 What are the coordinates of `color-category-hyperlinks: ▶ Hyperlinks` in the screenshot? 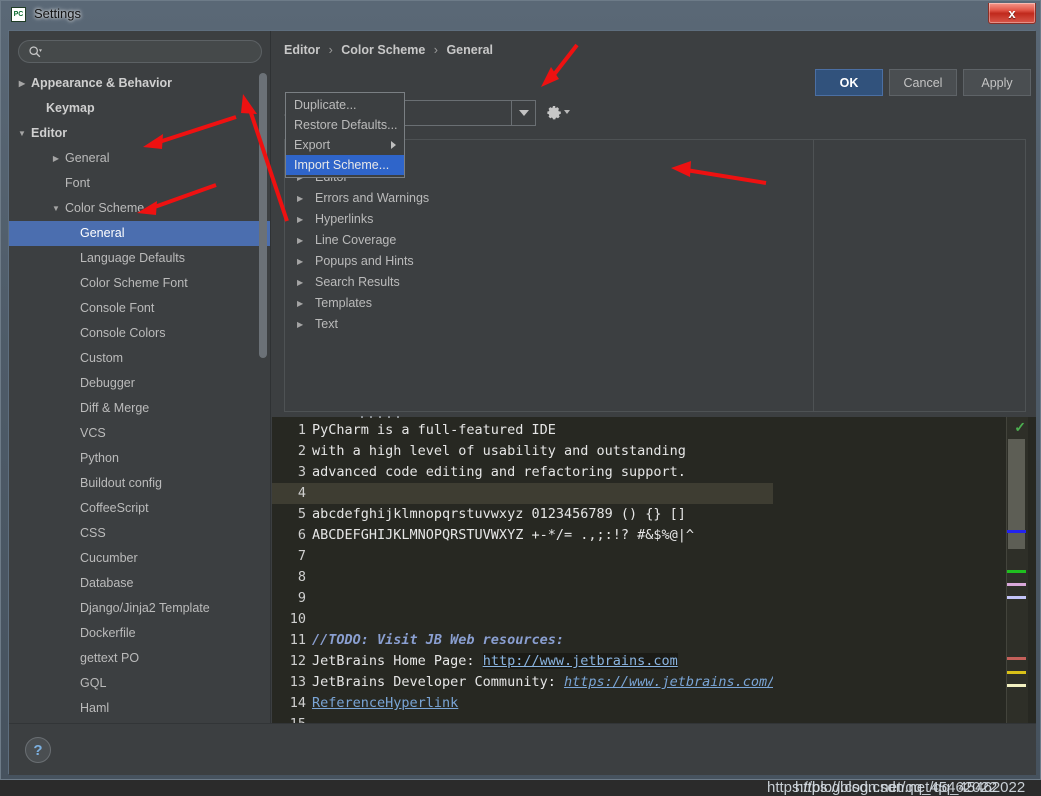 It's located at (549, 219).